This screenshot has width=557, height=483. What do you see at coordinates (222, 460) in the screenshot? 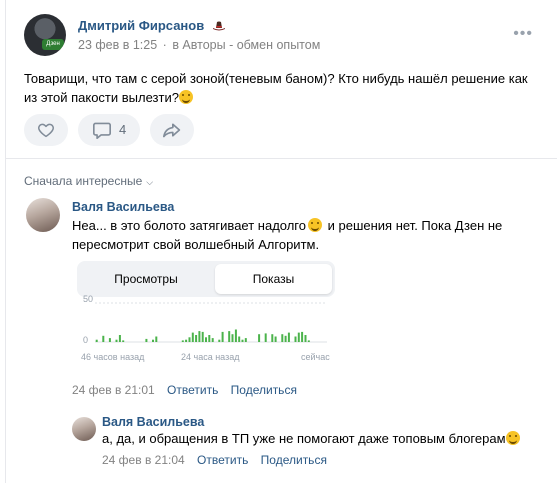
I see `reply-reply-button: Ответить` at bounding box center [222, 460].